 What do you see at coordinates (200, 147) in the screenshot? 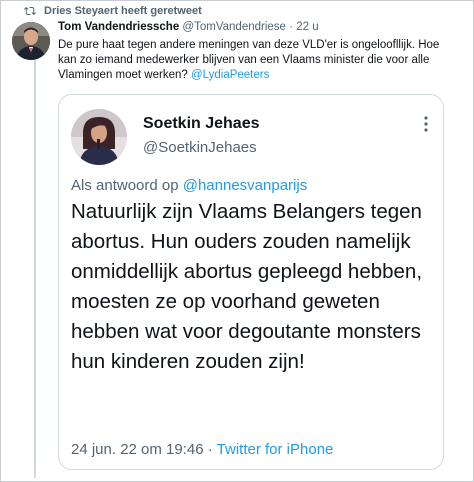
I see `quoted-author-handle: @SoetkinJehaes` at bounding box center [200, 147].